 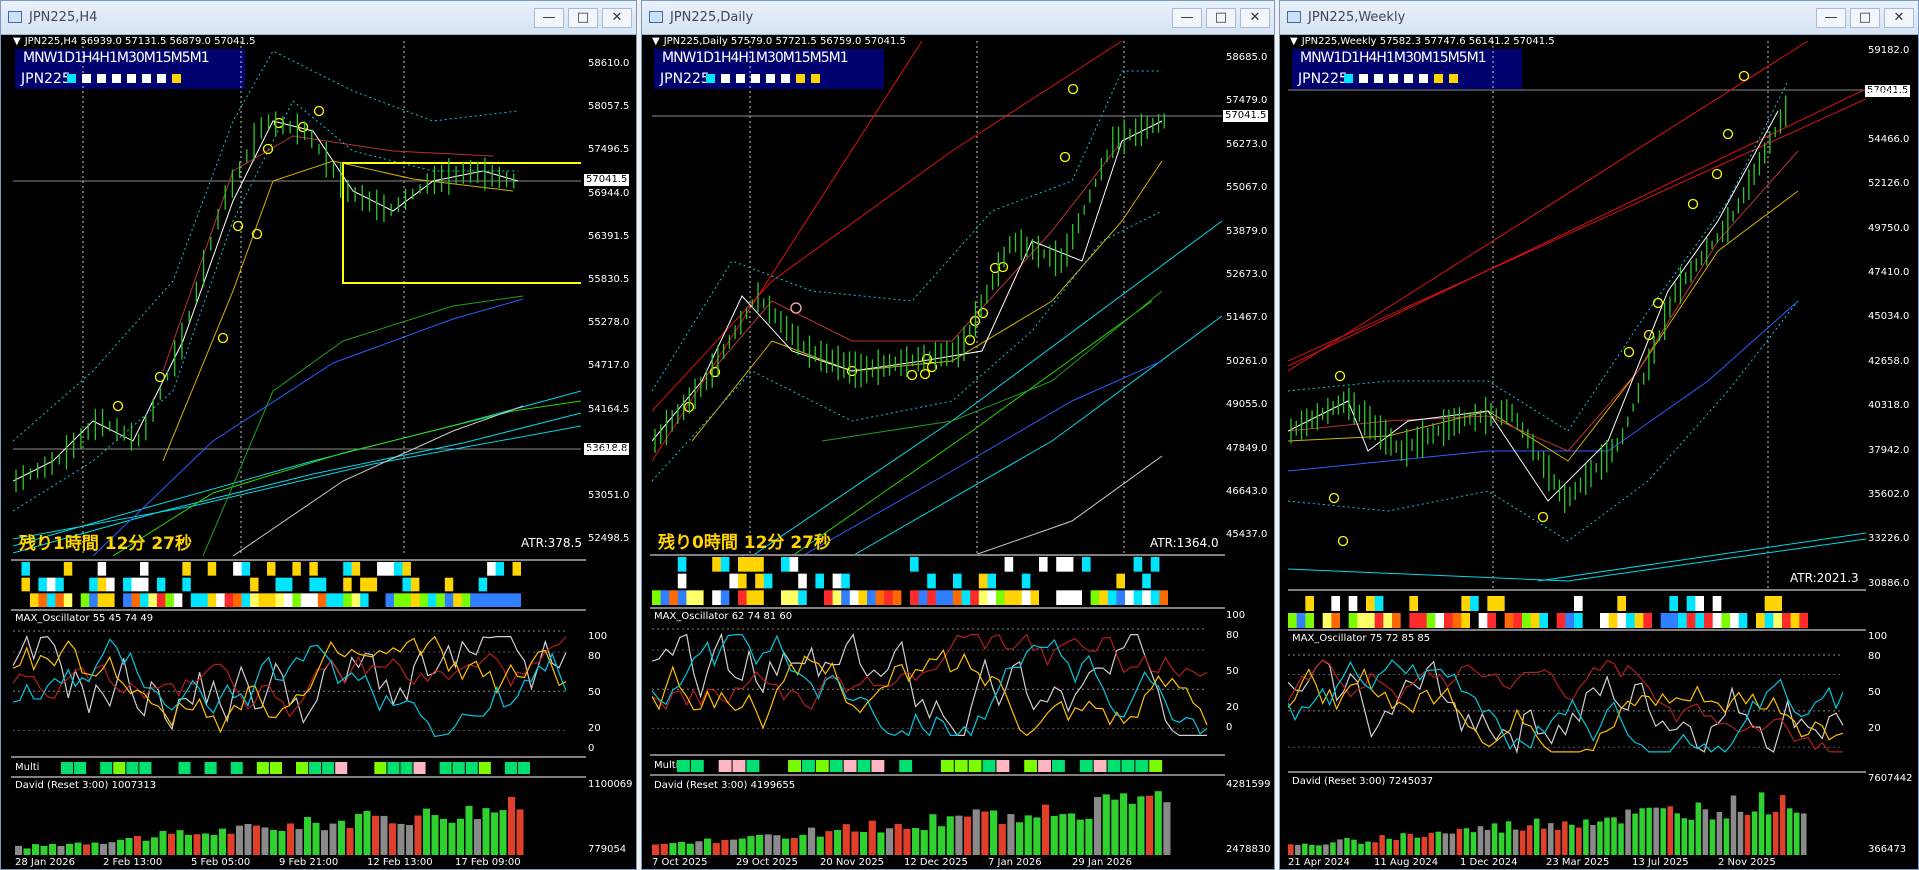 I want to click on david-max: 7607442, so click(x=1890, y=778).